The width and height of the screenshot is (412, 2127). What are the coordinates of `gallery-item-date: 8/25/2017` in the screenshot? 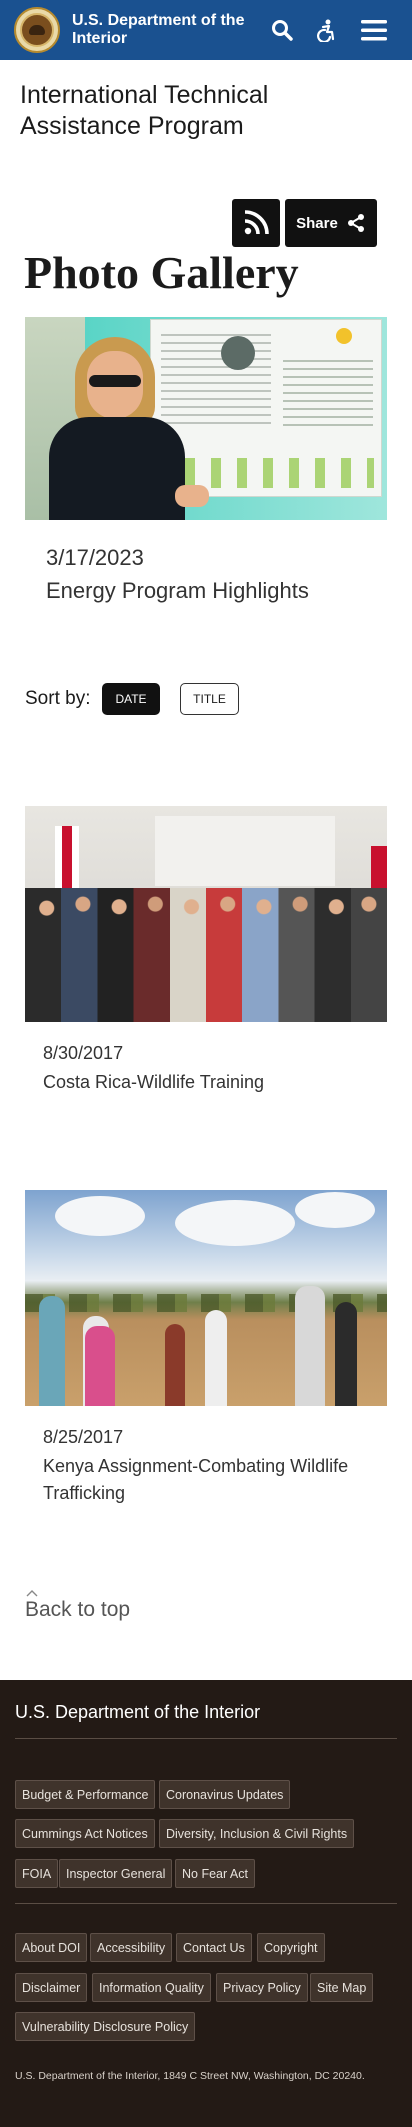 It's located at (83, 1437).